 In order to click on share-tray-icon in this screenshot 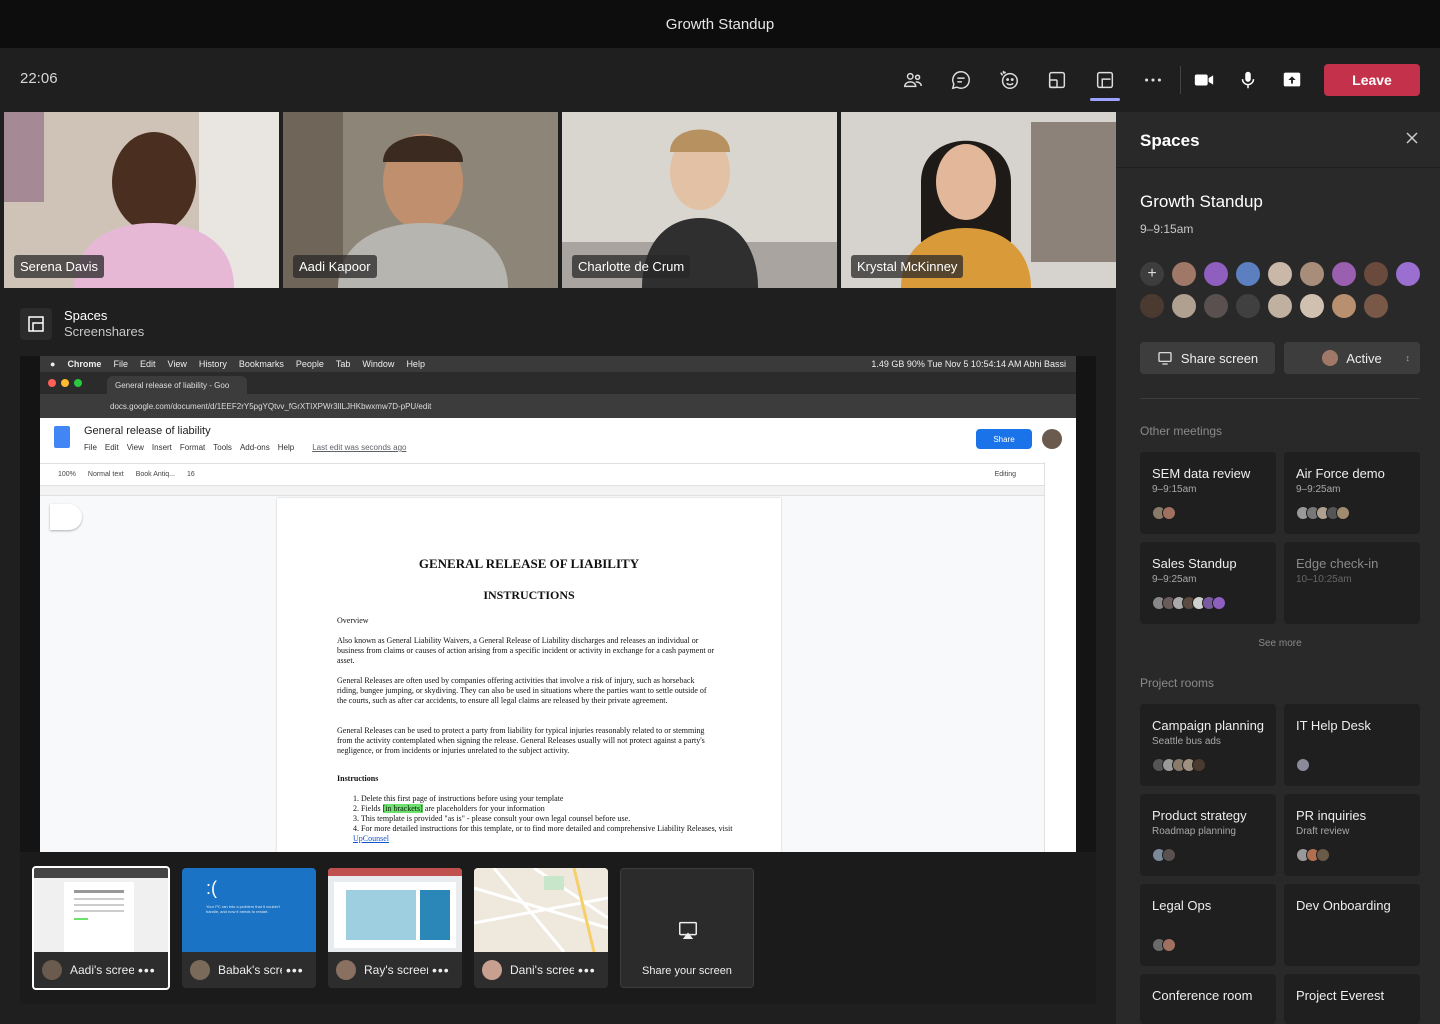, I will do `click(1292, 80)`.